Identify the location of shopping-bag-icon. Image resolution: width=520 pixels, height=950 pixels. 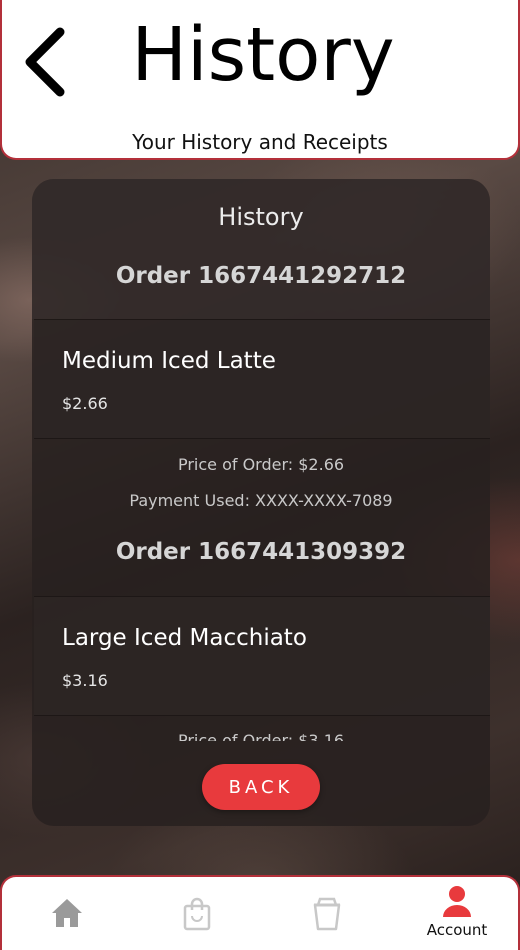
(197, 914).